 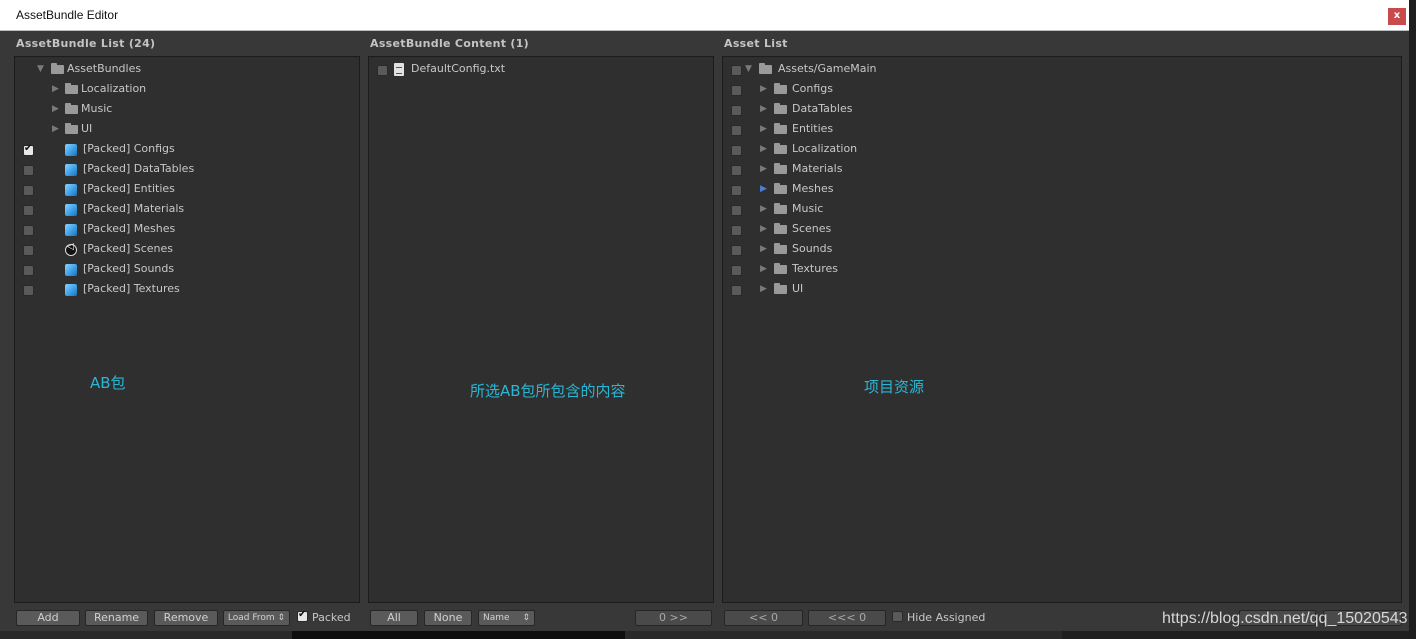 What do you see at coordinates (763, 618) in the screenshot?
I see `move-left-button: << 0` at bounding box center [763, 618].